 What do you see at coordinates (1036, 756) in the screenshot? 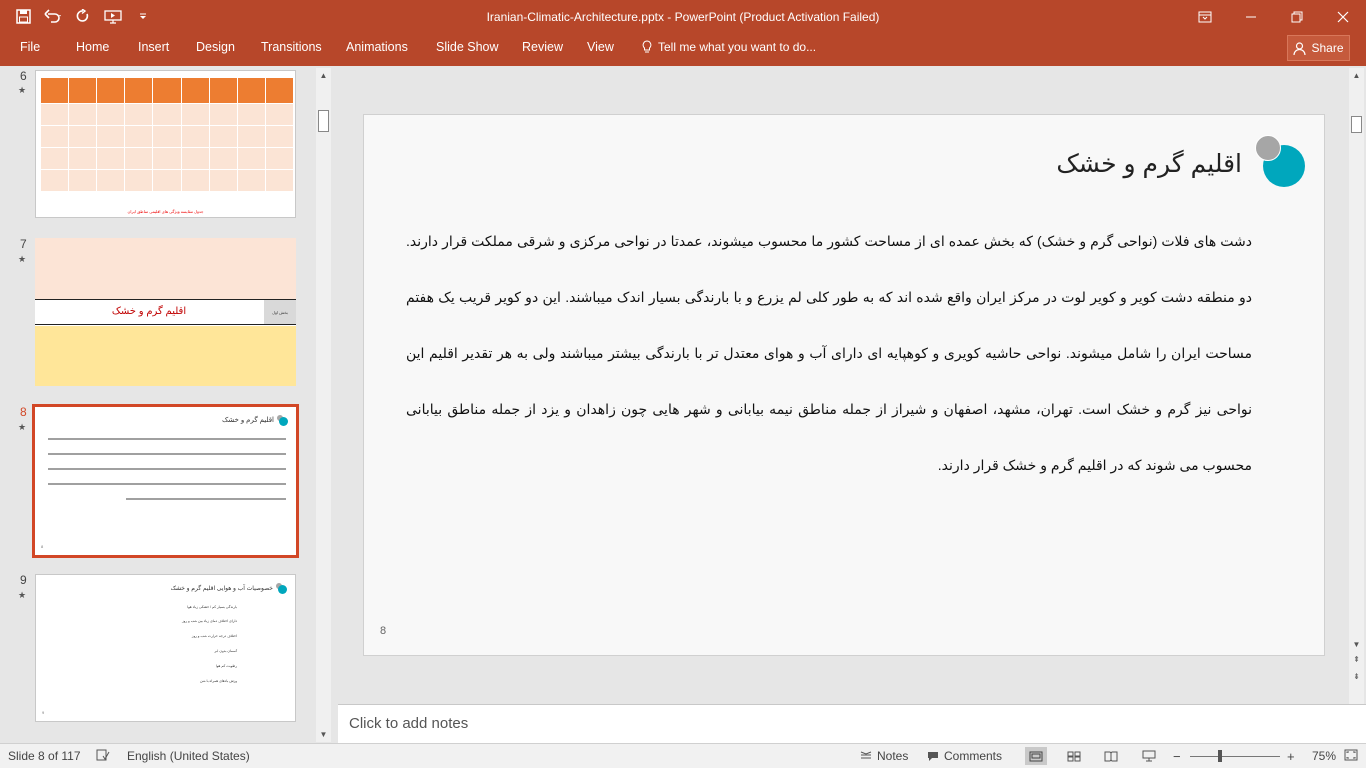
I see `normal-view-icon` at bounding box center [1036, 756].